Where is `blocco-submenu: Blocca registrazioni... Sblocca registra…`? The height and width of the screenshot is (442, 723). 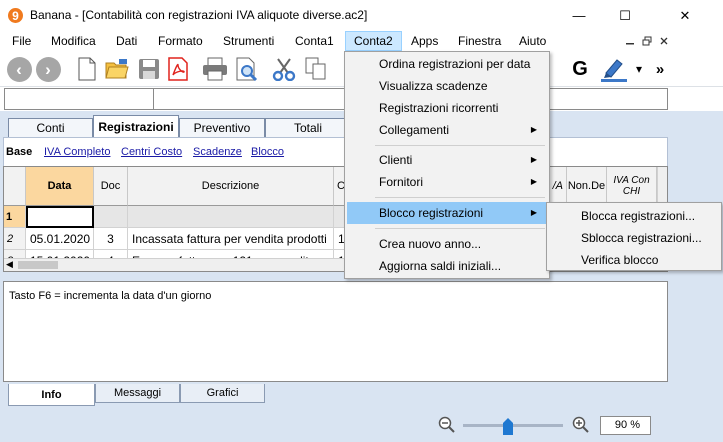 blocco-submenu: Blocca registrazioni... Sblocca registra… is located at coordinates (634, 236).